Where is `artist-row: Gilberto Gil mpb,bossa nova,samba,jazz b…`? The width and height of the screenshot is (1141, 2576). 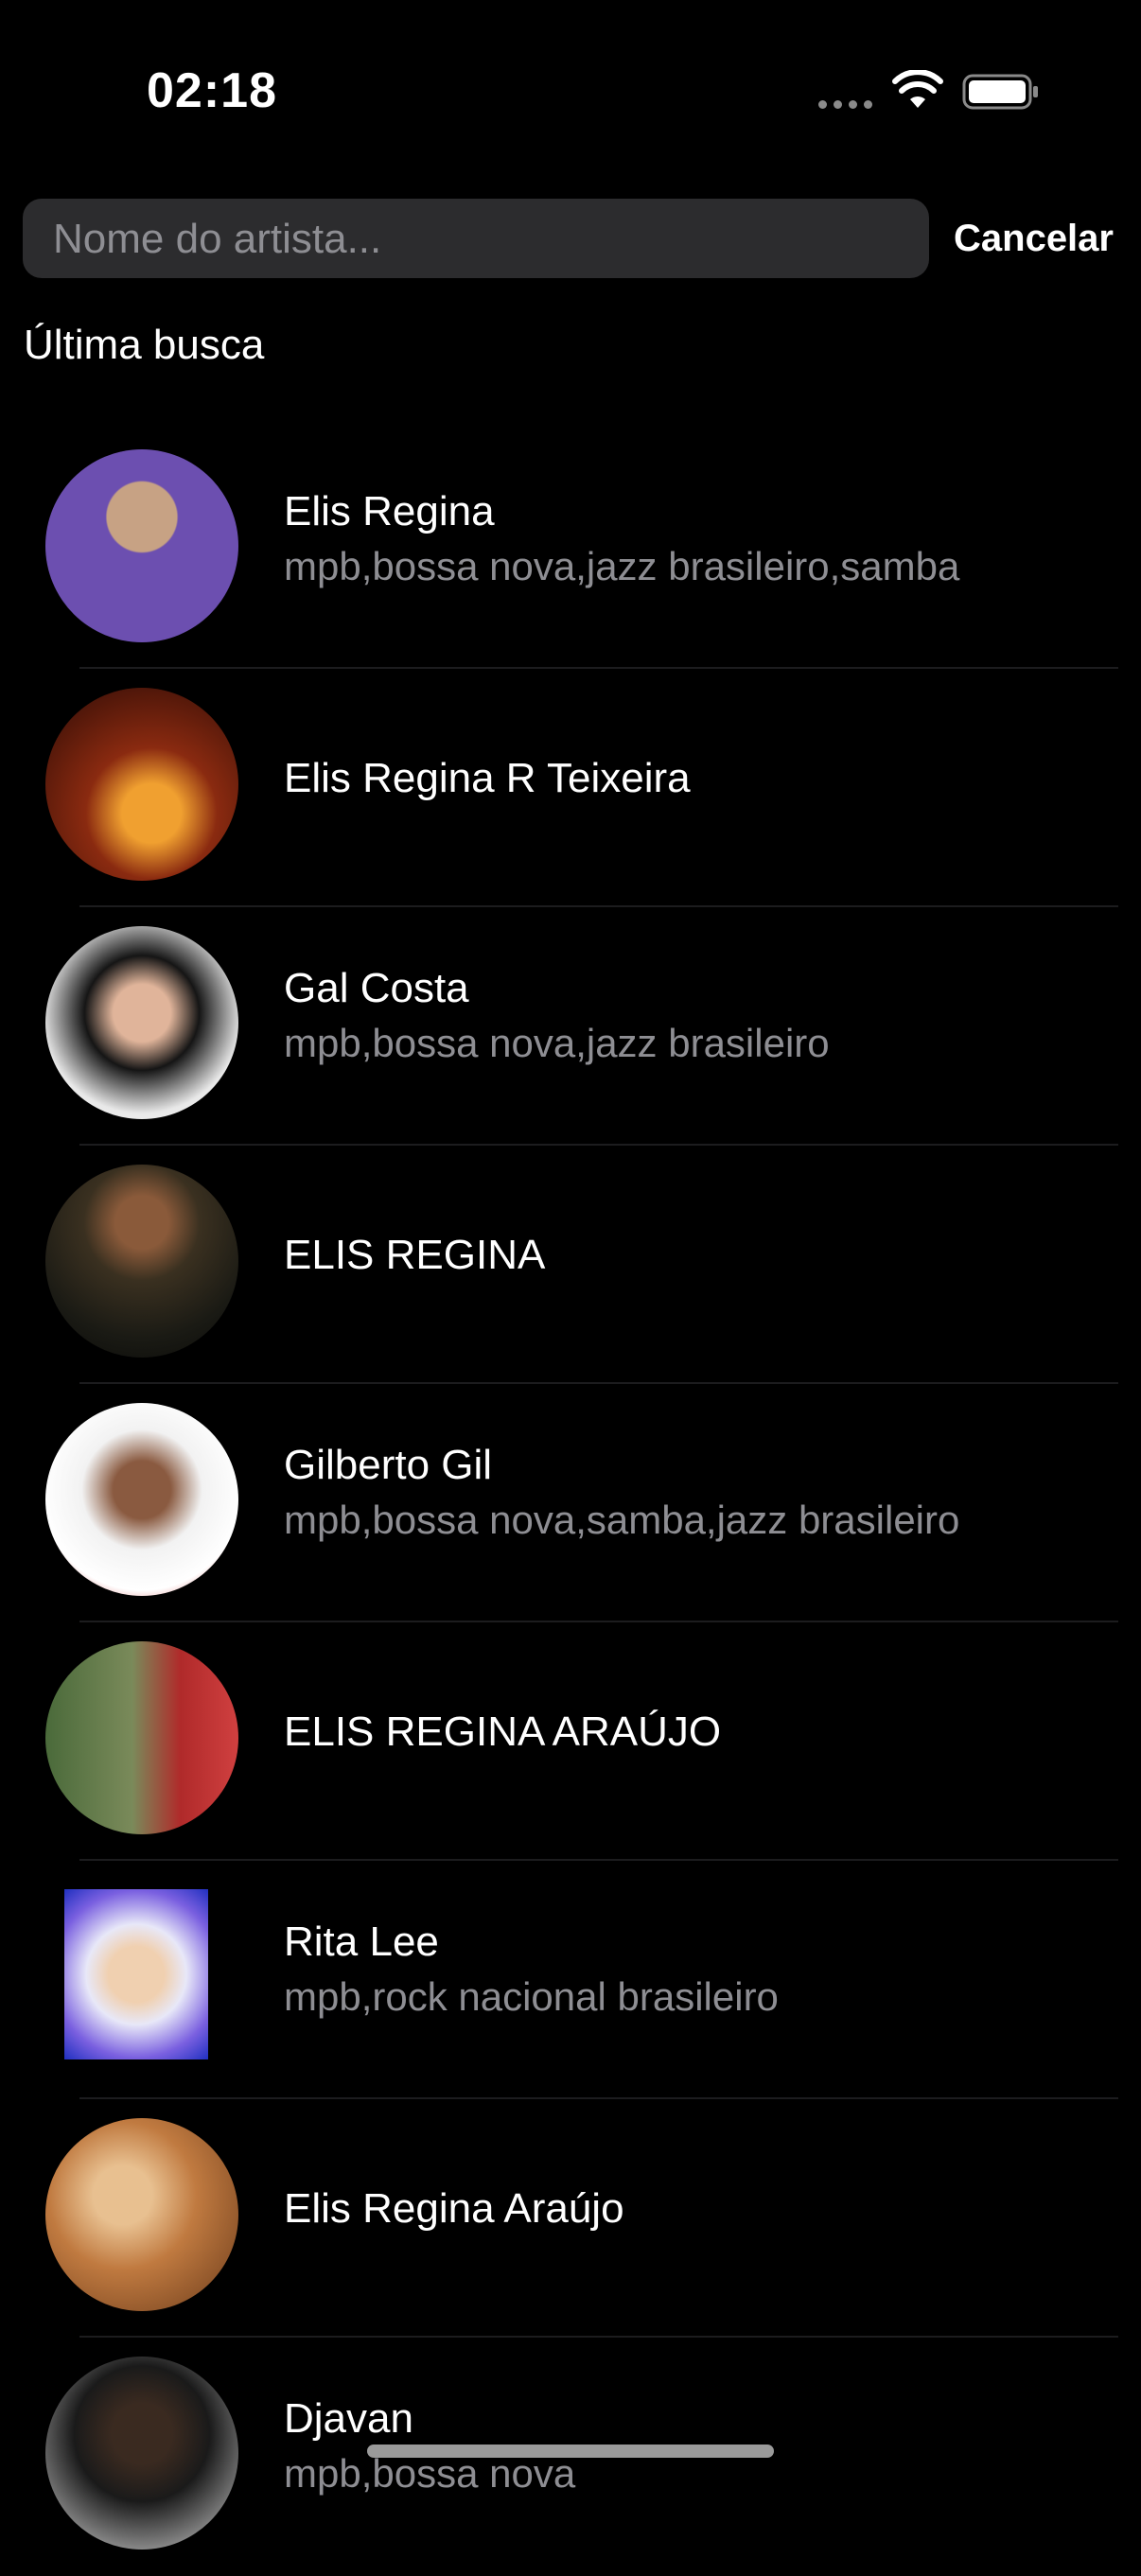 artist-row: Gilberto Gil mpb,bossa nova,samba,jazz b… is located at coordinates (570, 1503).